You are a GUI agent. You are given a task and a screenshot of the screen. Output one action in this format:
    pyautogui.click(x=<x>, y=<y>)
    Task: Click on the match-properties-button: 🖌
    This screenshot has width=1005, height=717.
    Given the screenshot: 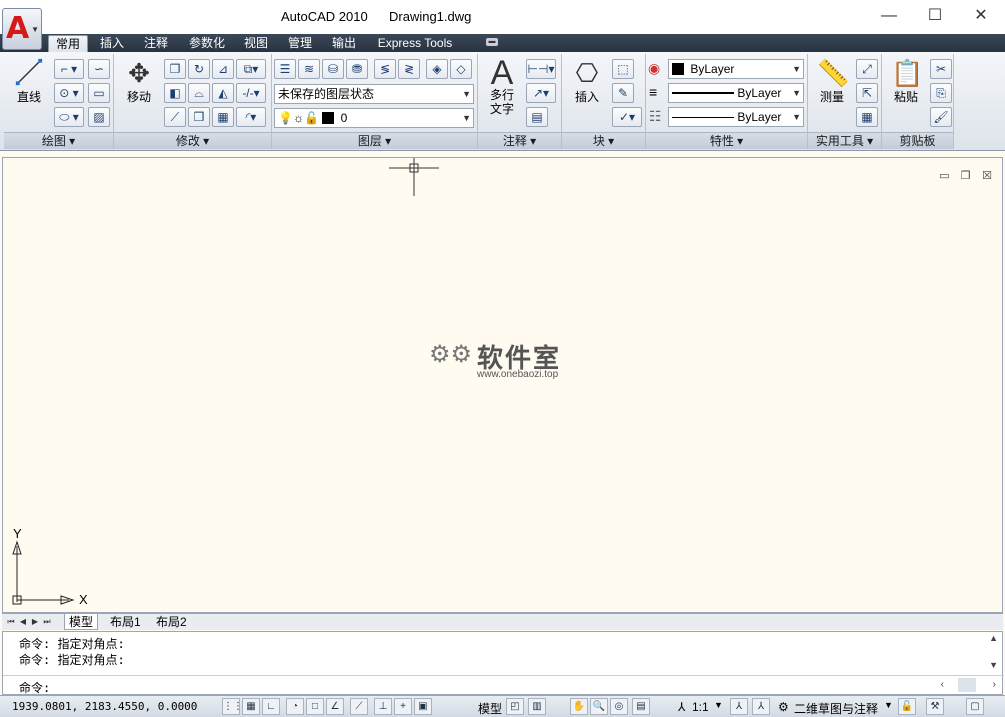 What is the action you would take?
    pyautogui.click(x=941, y=117)
    